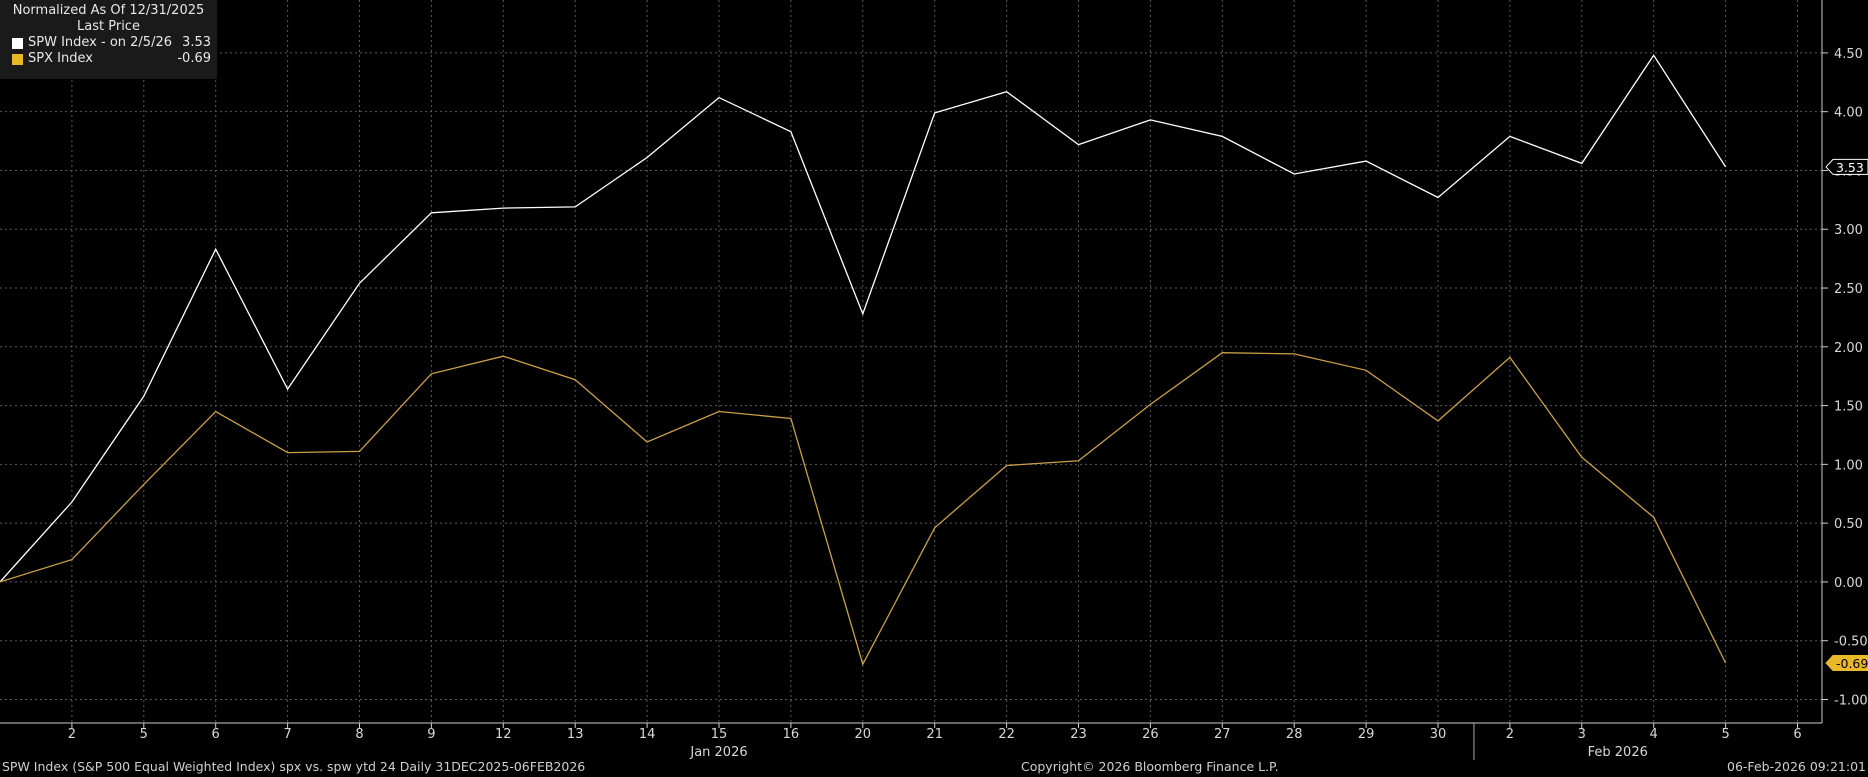 The width and height of the screenshot is (1868, 777). What do you see at coordinates (863, 734) in the screenshot?
I see `x-tick-label: 20` at bounding box center [863, 734].